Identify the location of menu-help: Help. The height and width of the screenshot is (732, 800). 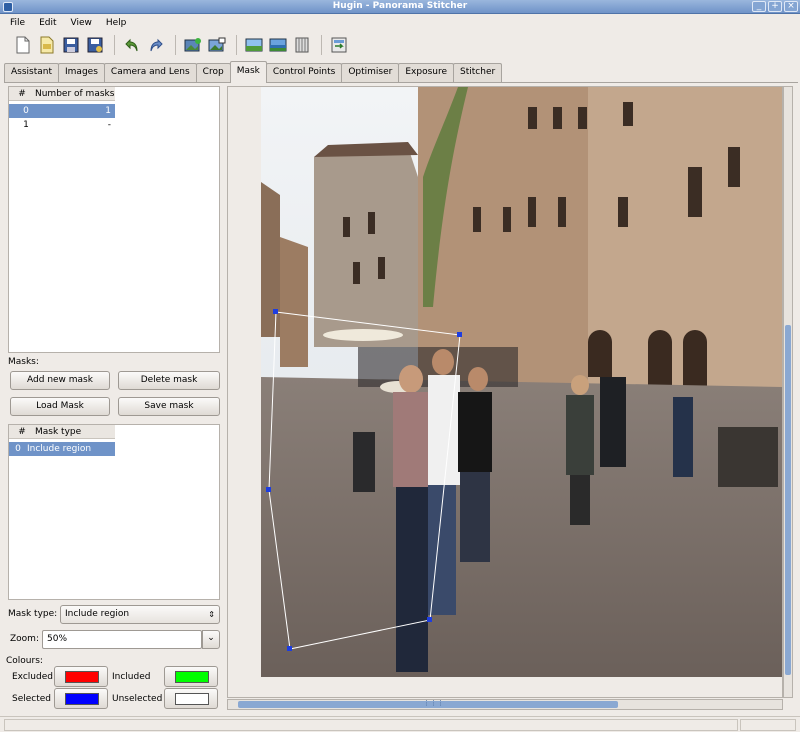
(116, 23).